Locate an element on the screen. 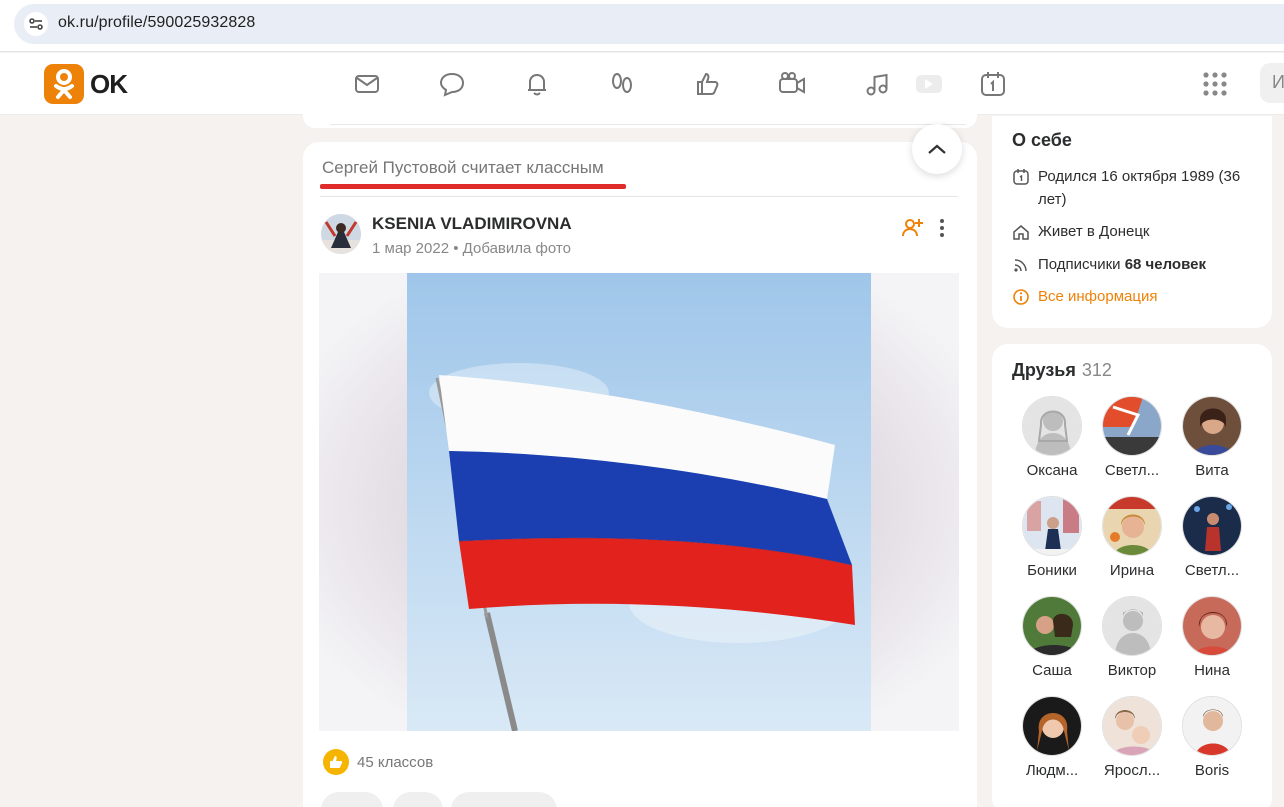 The height and width of the screenshot is (807, 1284). friend-item: Boris is located at coordinates (1212, 737).